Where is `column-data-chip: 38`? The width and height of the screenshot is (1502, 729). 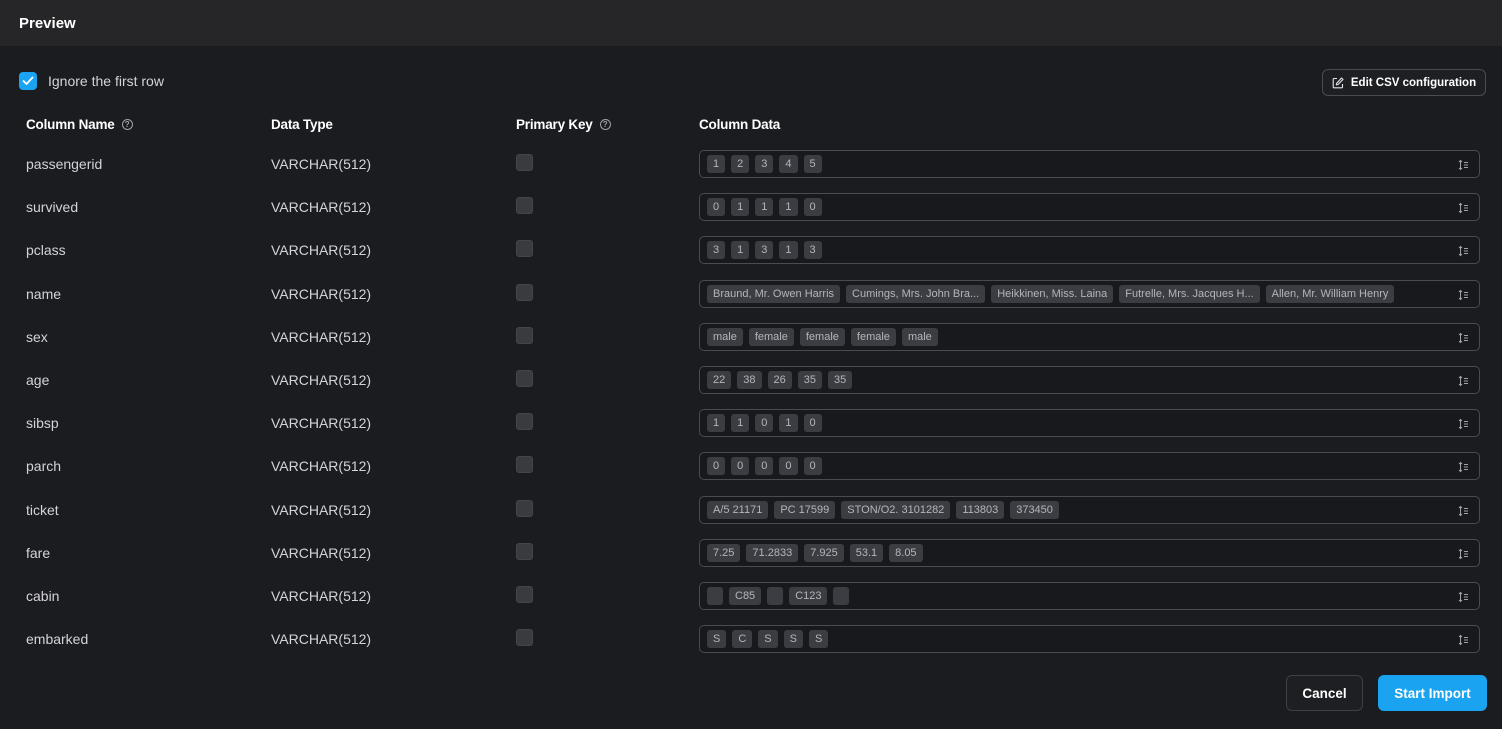
column-data-chip: 38 is located at coordinates (749, 379).